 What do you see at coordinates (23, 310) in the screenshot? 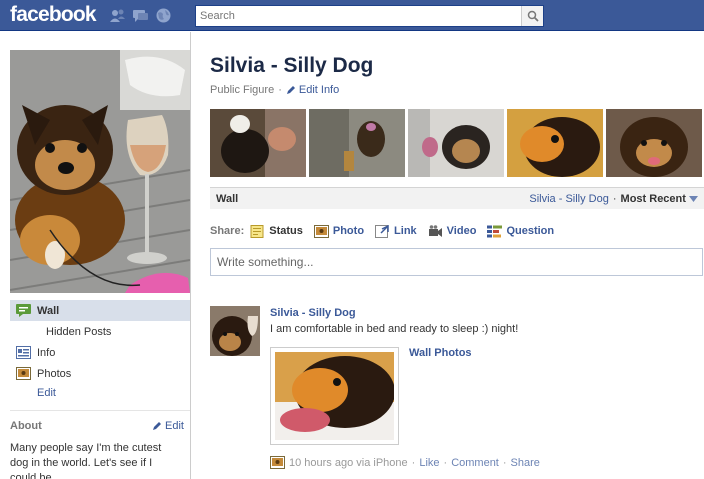
I see `wall-icon` at bounding box center [23, 310].